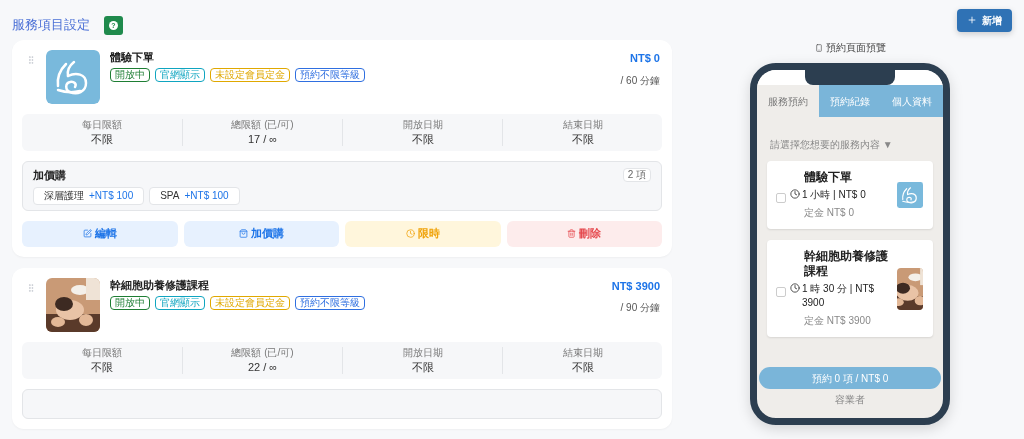 This screenshot has height=439, width=1024. Describe the element at coordinates (855, 48) in the screenshot. I see `preview-label: 預約頁面預覽` at that location.